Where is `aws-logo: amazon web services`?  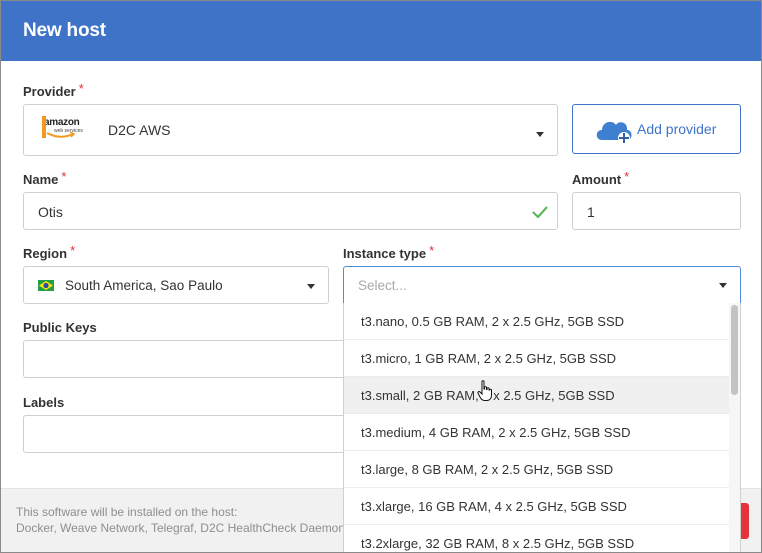 aws-logo: amazon web services is located at coordinates (66, 128).